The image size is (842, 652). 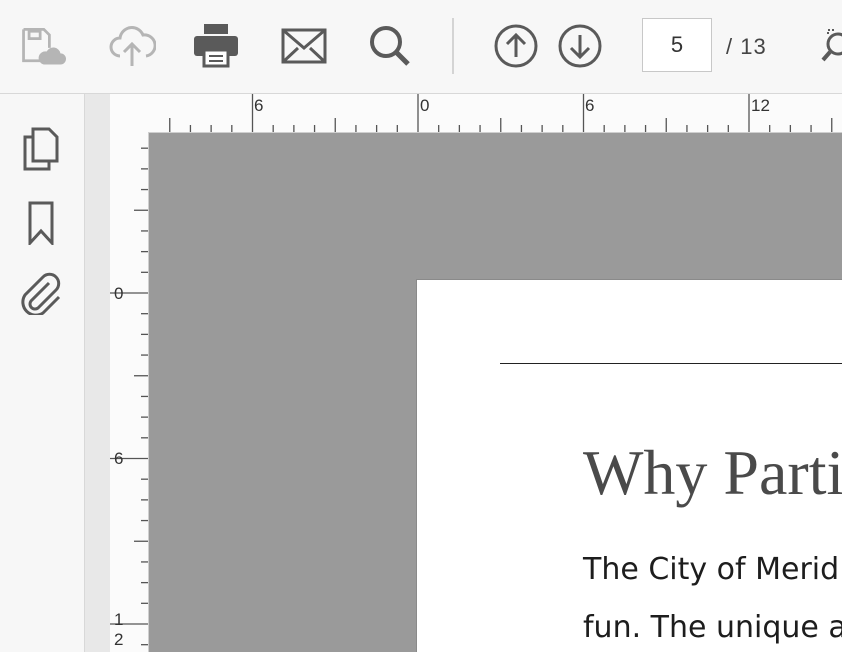 I want to click on search-icon, so click(x=390, y=46).